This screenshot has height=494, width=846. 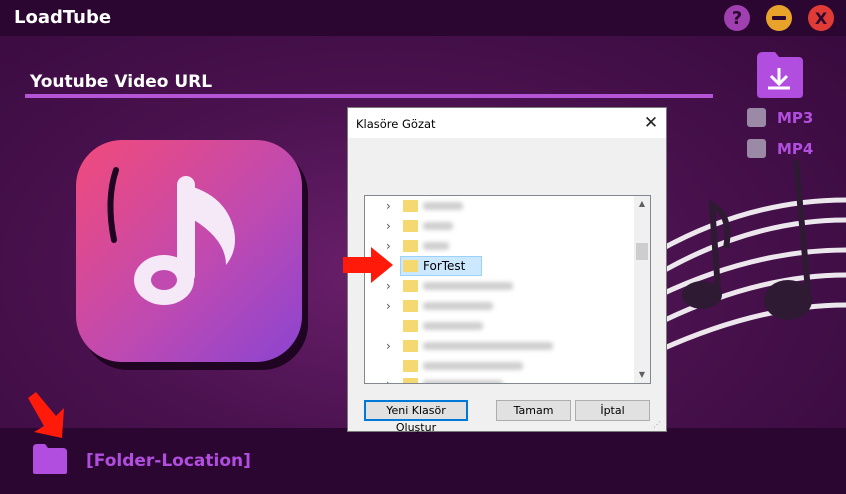 I want to click on music-app-logo, so click(x=189, y=251).